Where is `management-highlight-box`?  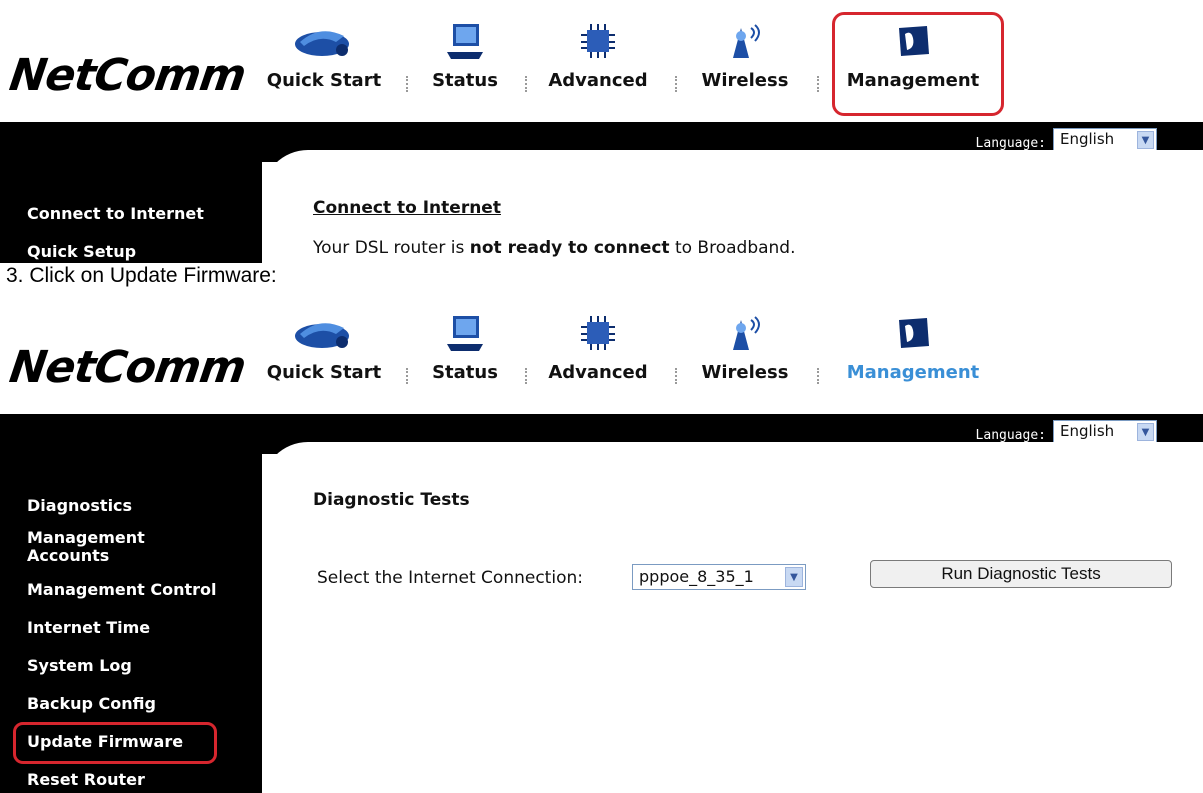
management-highlight-box is located at coordinates (918, 64).